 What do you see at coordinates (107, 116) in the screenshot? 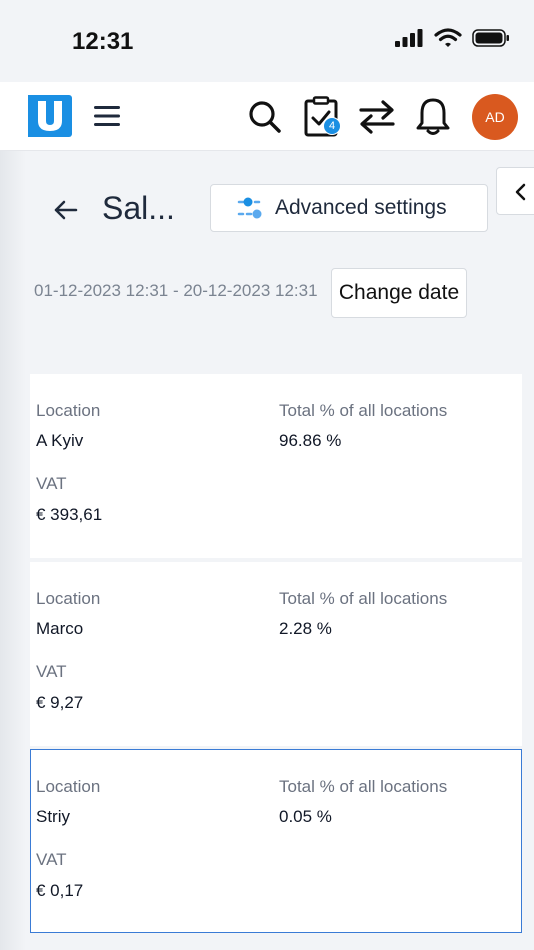
I see `hamburger-icon` at bounding box center [107, 116].